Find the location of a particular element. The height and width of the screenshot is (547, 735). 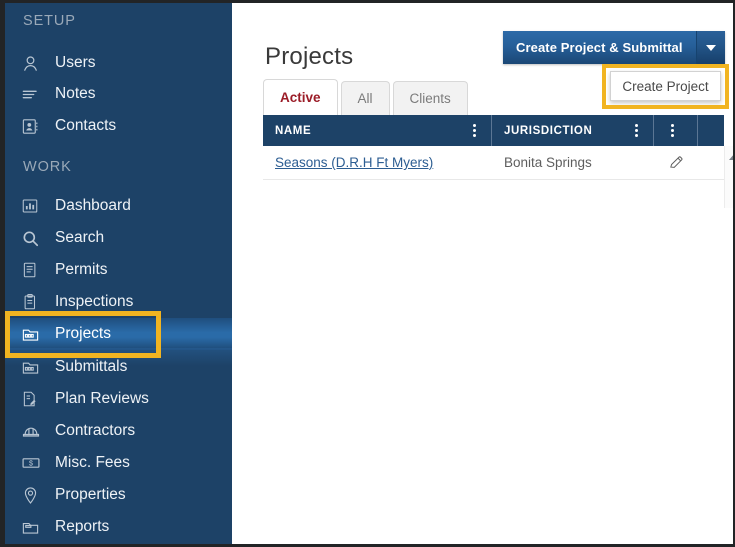

sidebar-item-plan-reviews: Plan Reviews is located at coordinates (118, 399).